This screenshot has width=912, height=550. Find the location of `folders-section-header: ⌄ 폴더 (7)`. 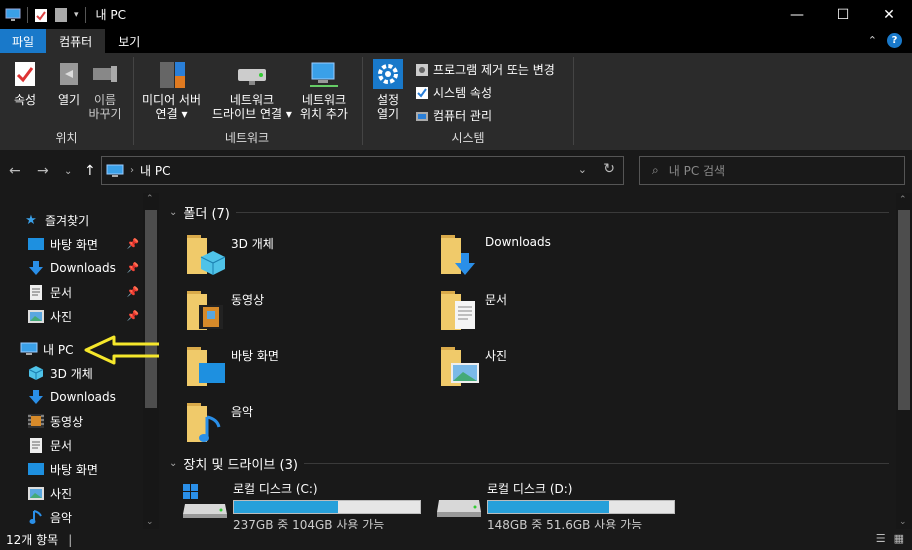

folders-section-header: ⌄ 폴더 (7) is located at coordinates (529, 212).